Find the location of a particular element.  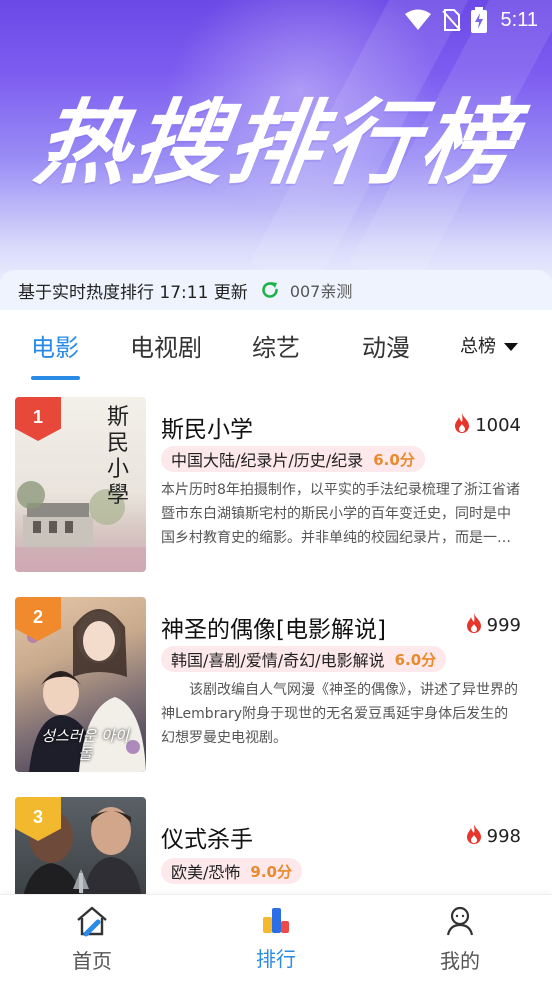

tag-pill: 韩国/喜剧/爱情/奇幻/电影解说 6.0分 is located at coordinates (304, 659).